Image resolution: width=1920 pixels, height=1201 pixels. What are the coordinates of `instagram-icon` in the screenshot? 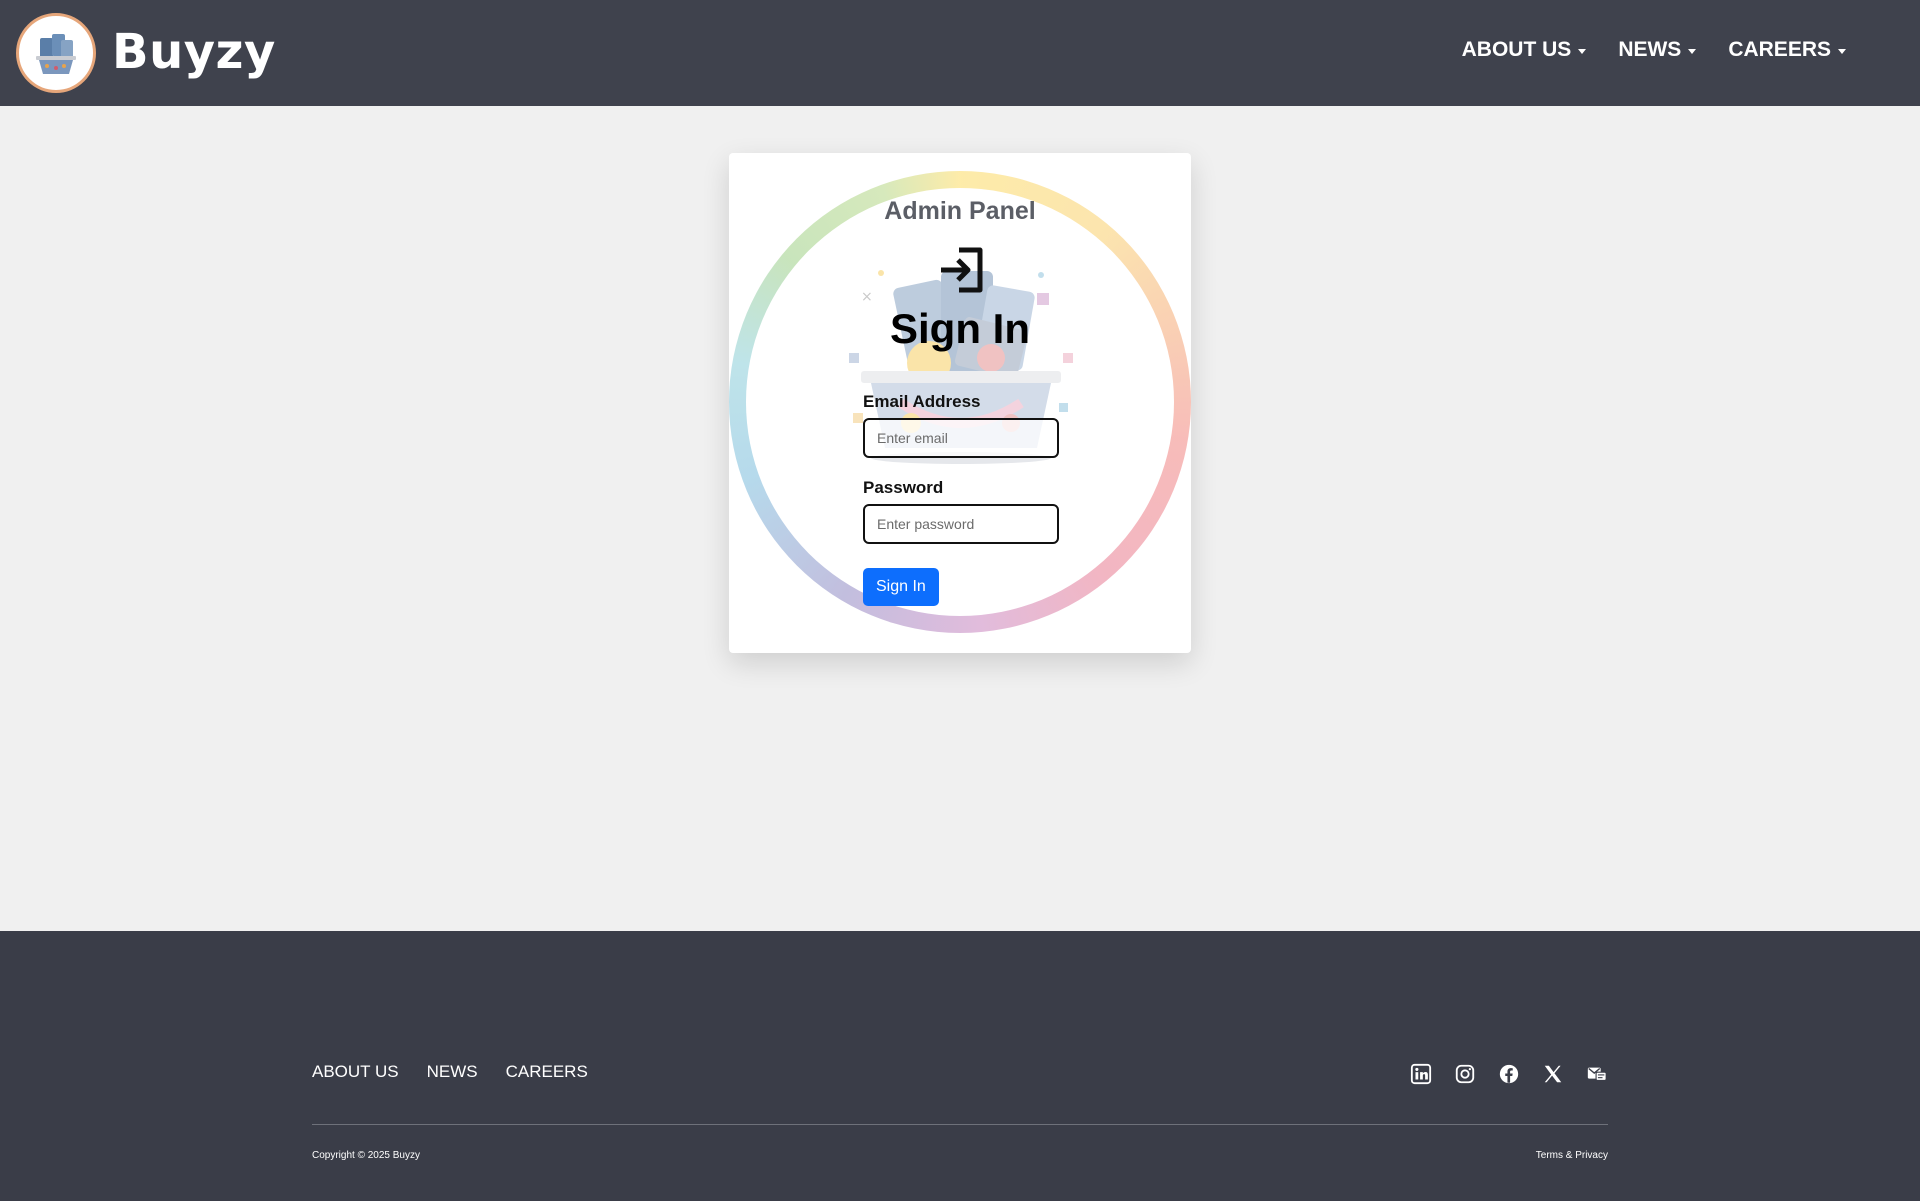 It's located at (1465, 1074).